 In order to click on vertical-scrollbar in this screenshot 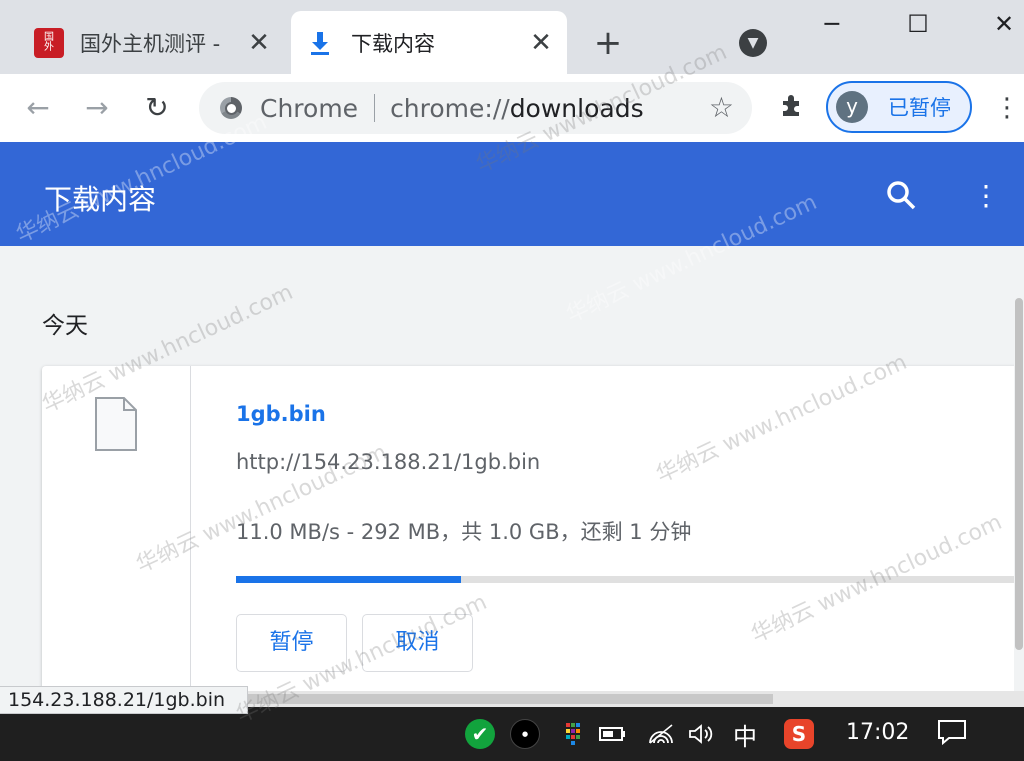, I will do `click(1019, 468)`.